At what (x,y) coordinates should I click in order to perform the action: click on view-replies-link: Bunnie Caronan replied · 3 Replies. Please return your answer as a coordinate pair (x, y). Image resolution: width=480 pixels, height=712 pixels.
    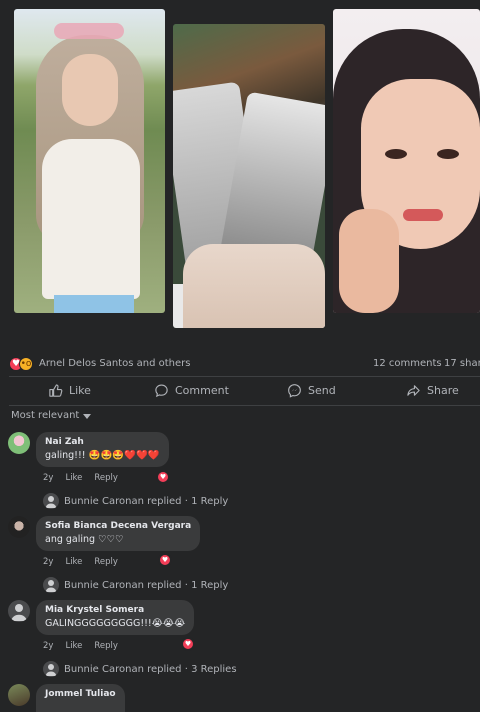
    Looking at the image, I should click on (140, 669).